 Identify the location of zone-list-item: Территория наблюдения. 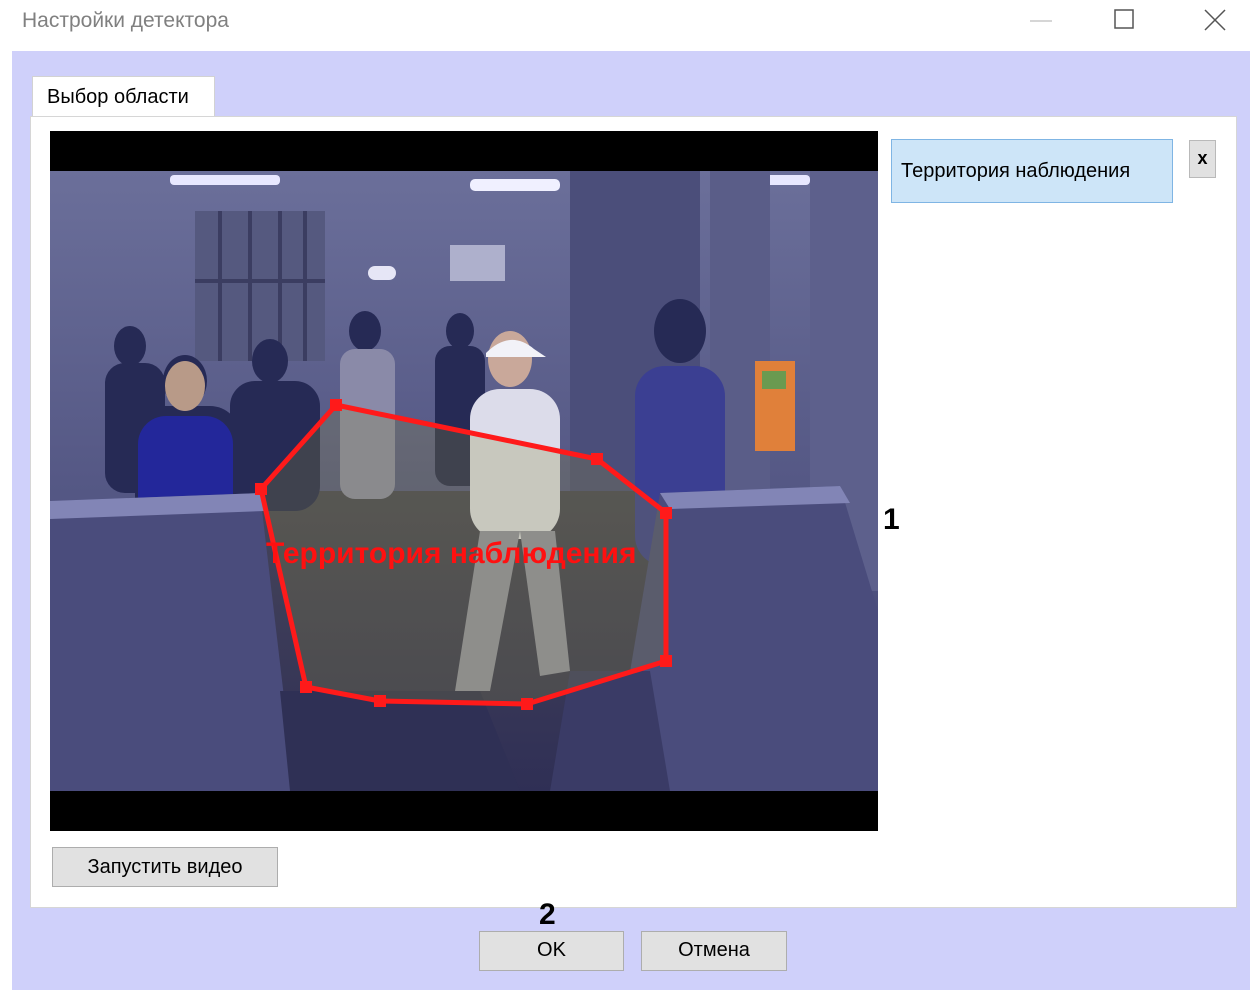
(1032, 171).